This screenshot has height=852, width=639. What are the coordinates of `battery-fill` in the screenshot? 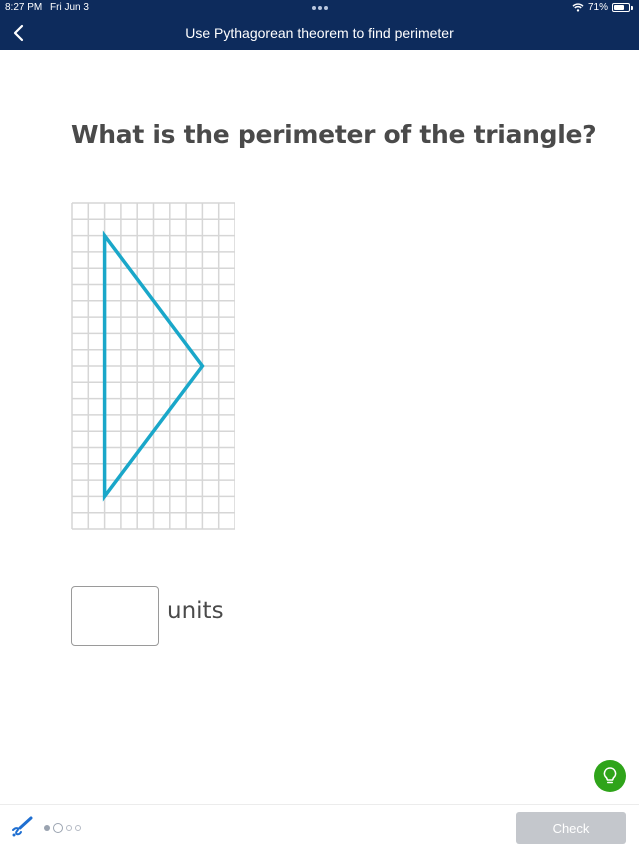 It's located at (619, 7).